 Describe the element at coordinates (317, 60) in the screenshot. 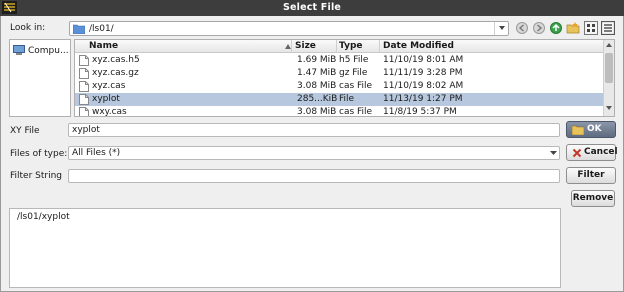

I see `file-size: 1.69 MiB` at that location.